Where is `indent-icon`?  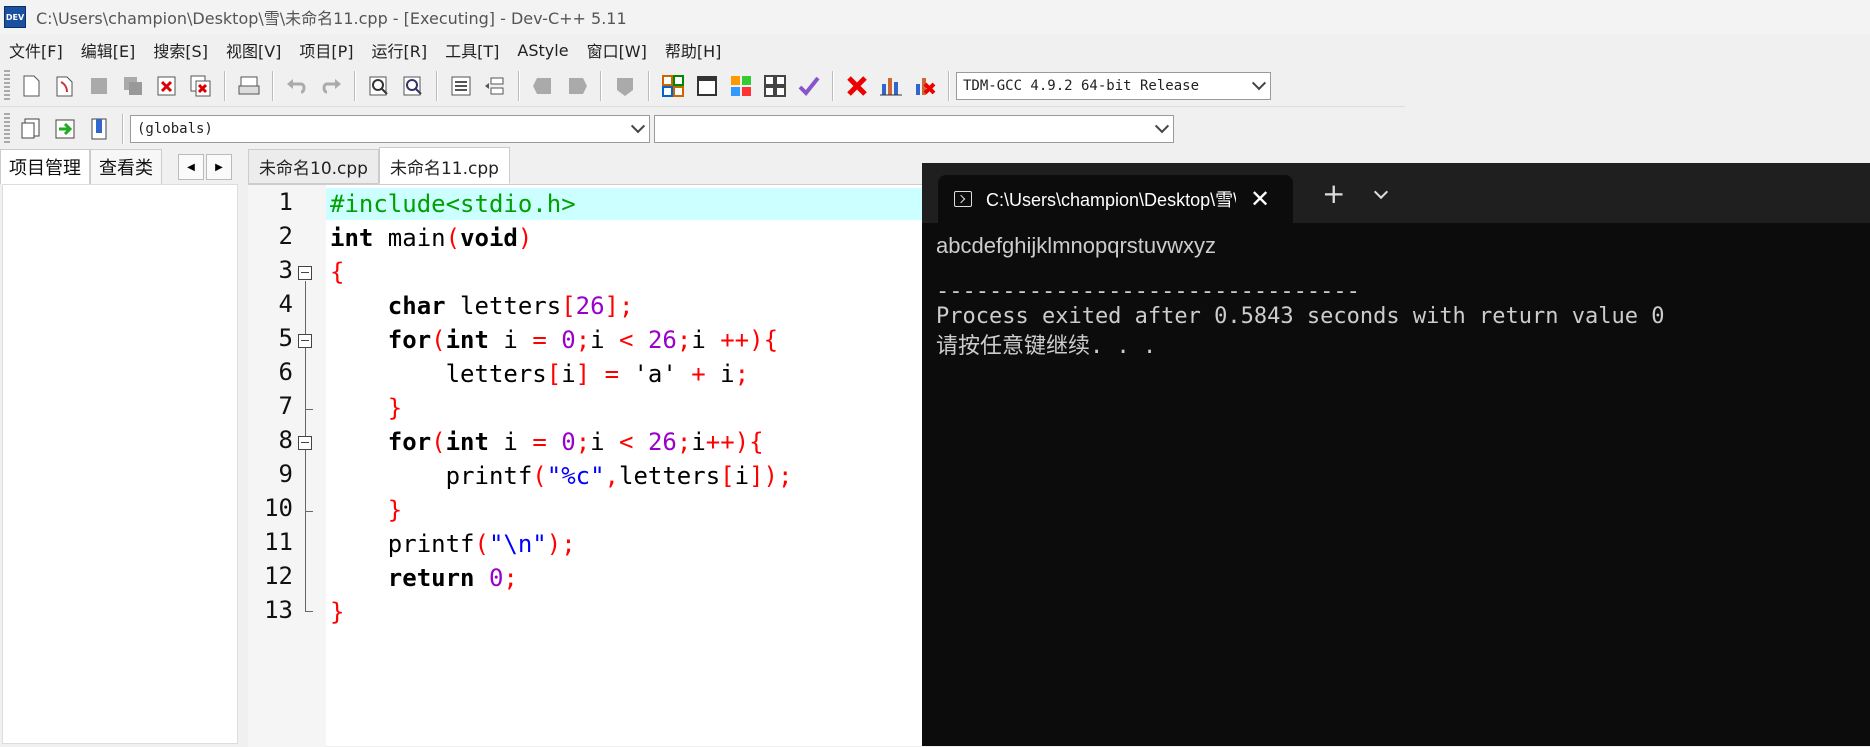
indent-icon is located at coordinates (461, 86).